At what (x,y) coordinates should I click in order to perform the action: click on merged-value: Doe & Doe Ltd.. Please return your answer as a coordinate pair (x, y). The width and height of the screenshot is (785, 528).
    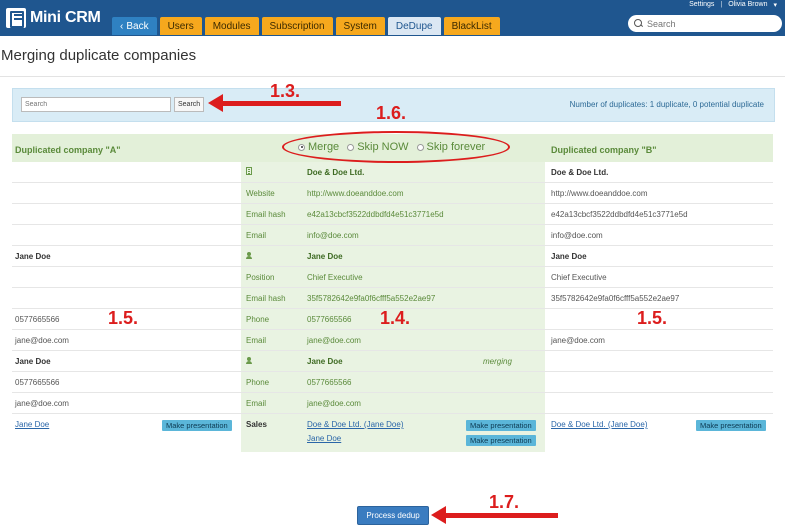
    Looking at the image, I should click on (336, 172).